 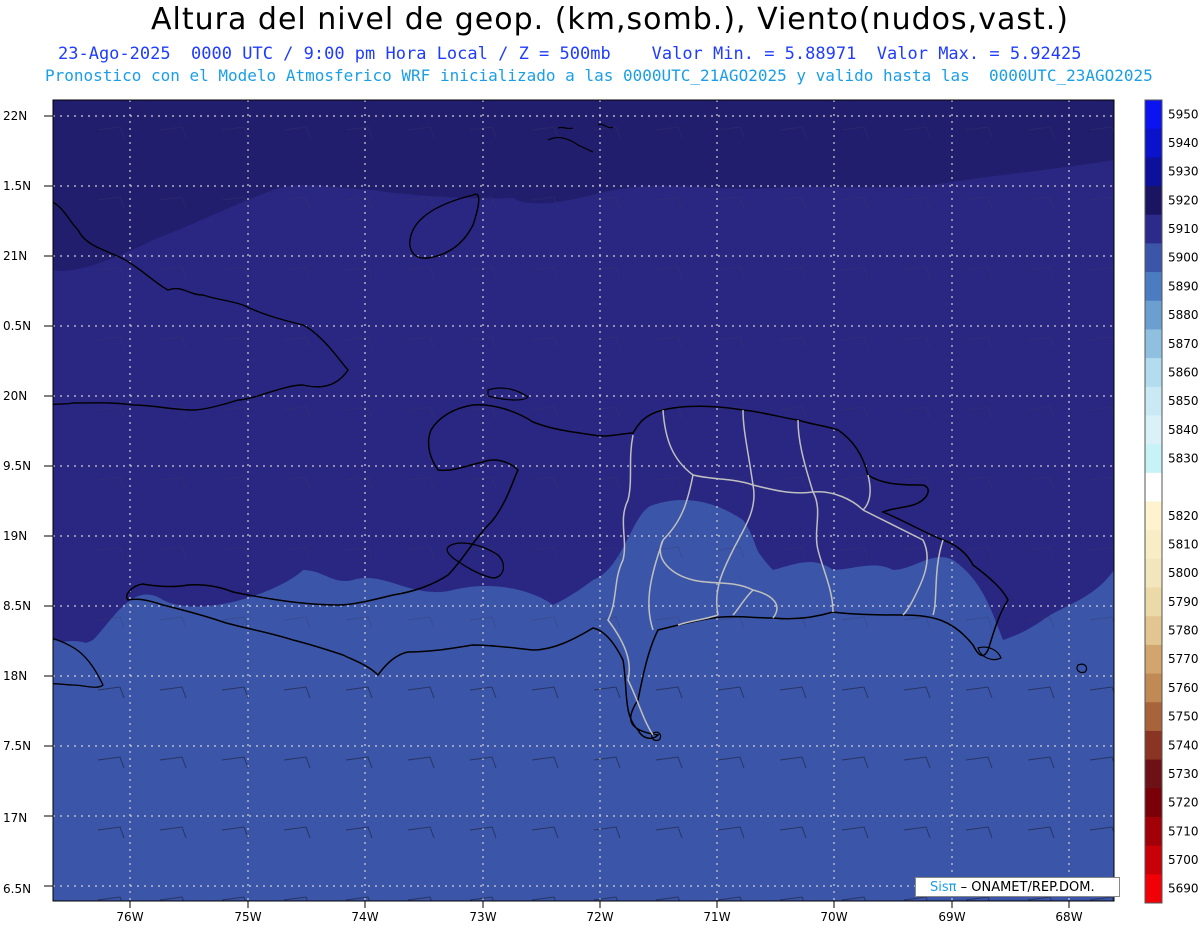 I want to click on colorbar-label: 5870, so click(x=1183, y=344).